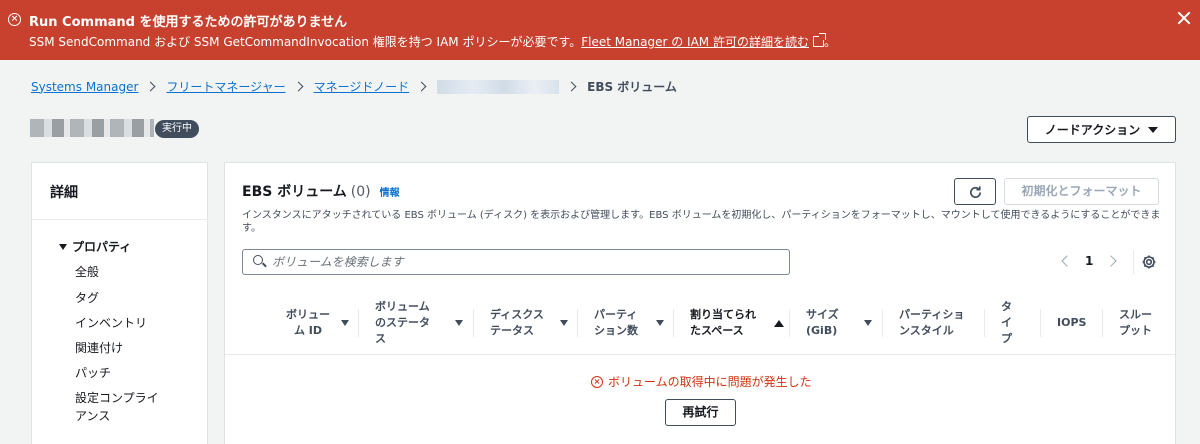  What do you see at coordinates (225, 86) in the screenshot?
I see `breadcrumb-fleet-manager: フリートマネージャー` at bounding box center [225, 86].